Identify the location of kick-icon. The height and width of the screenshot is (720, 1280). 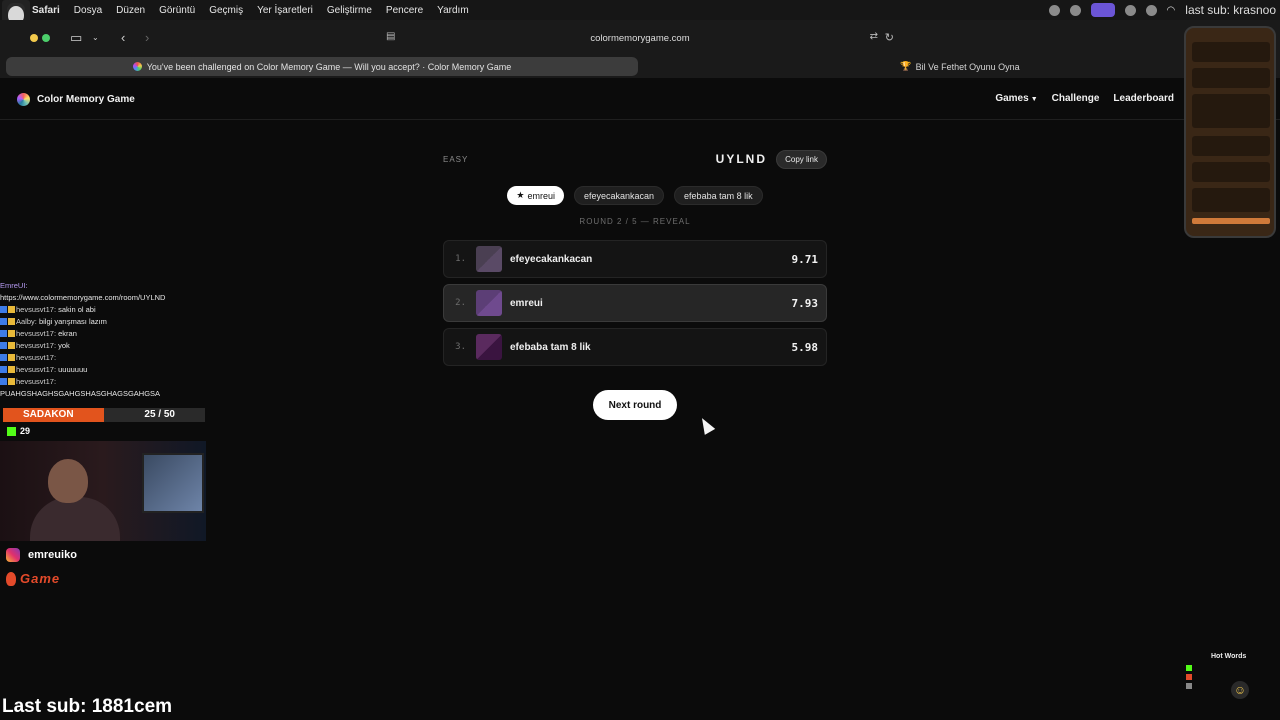
(1189, 668).